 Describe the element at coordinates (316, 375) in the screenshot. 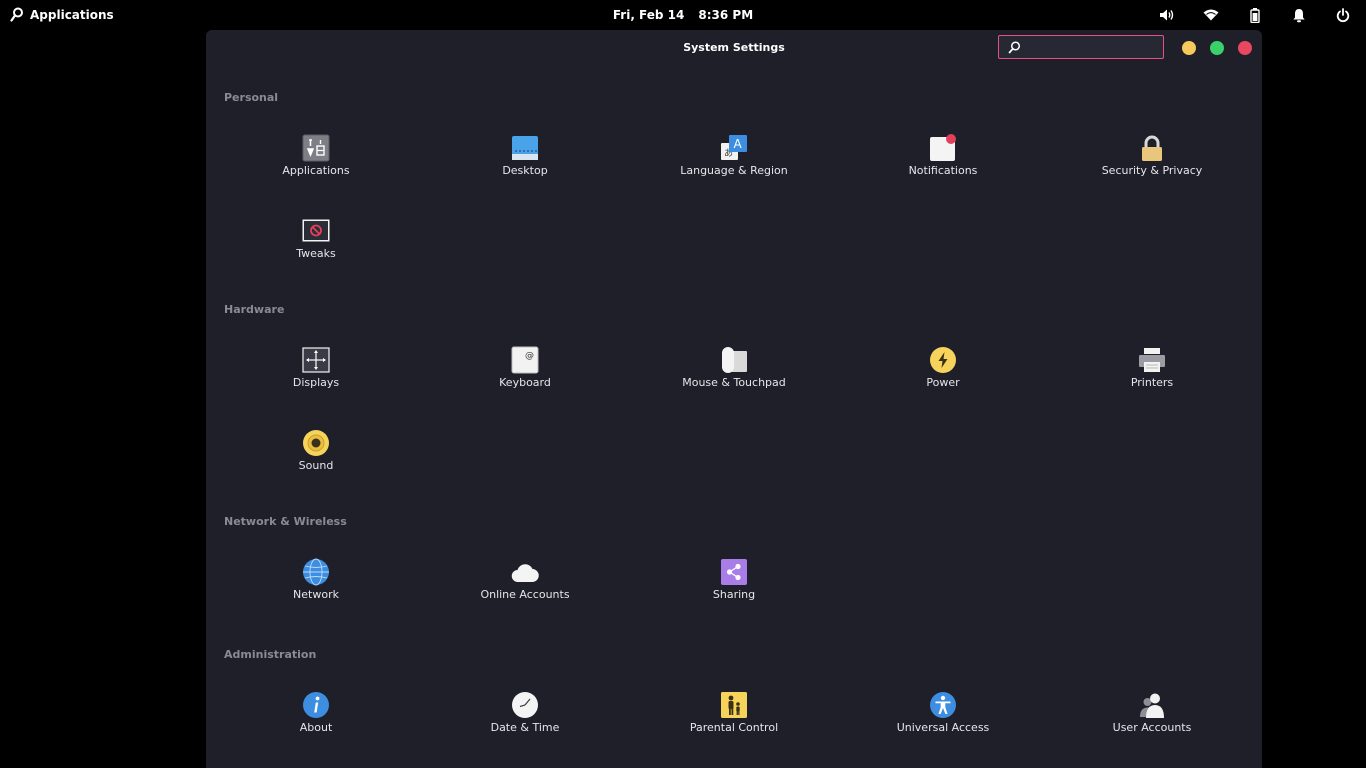

I see `settings-item-displays: Displays` at that location.